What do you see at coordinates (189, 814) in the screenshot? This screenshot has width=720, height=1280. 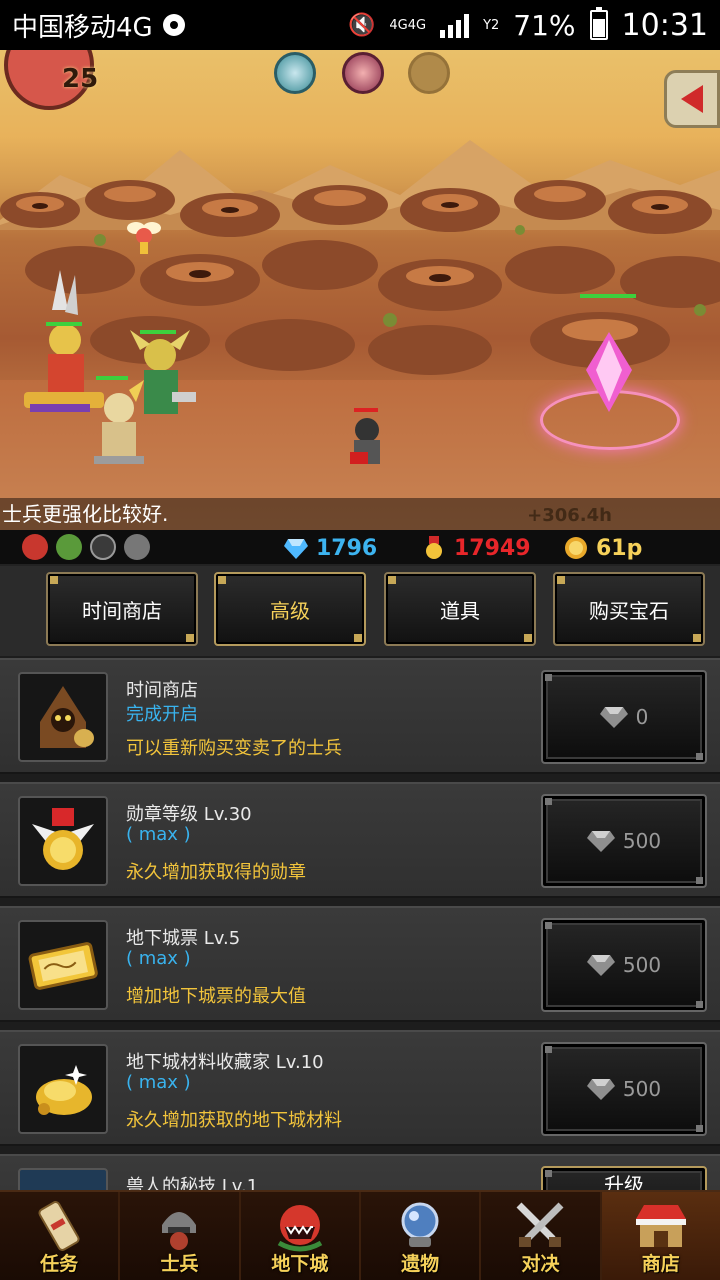 I see `item-title: 勋章等级 Lv.30` at bounding box center [189, 814].